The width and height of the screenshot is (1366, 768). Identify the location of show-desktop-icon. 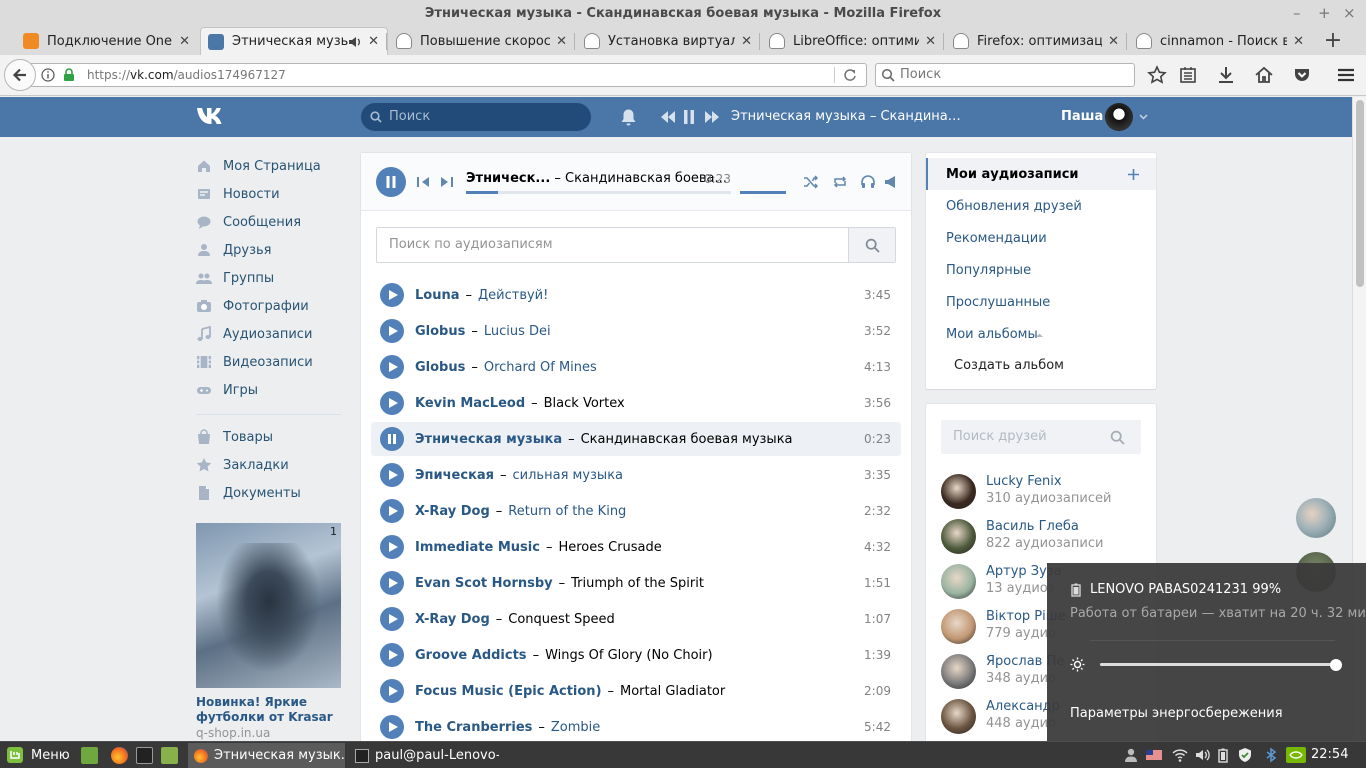
(89, 755).